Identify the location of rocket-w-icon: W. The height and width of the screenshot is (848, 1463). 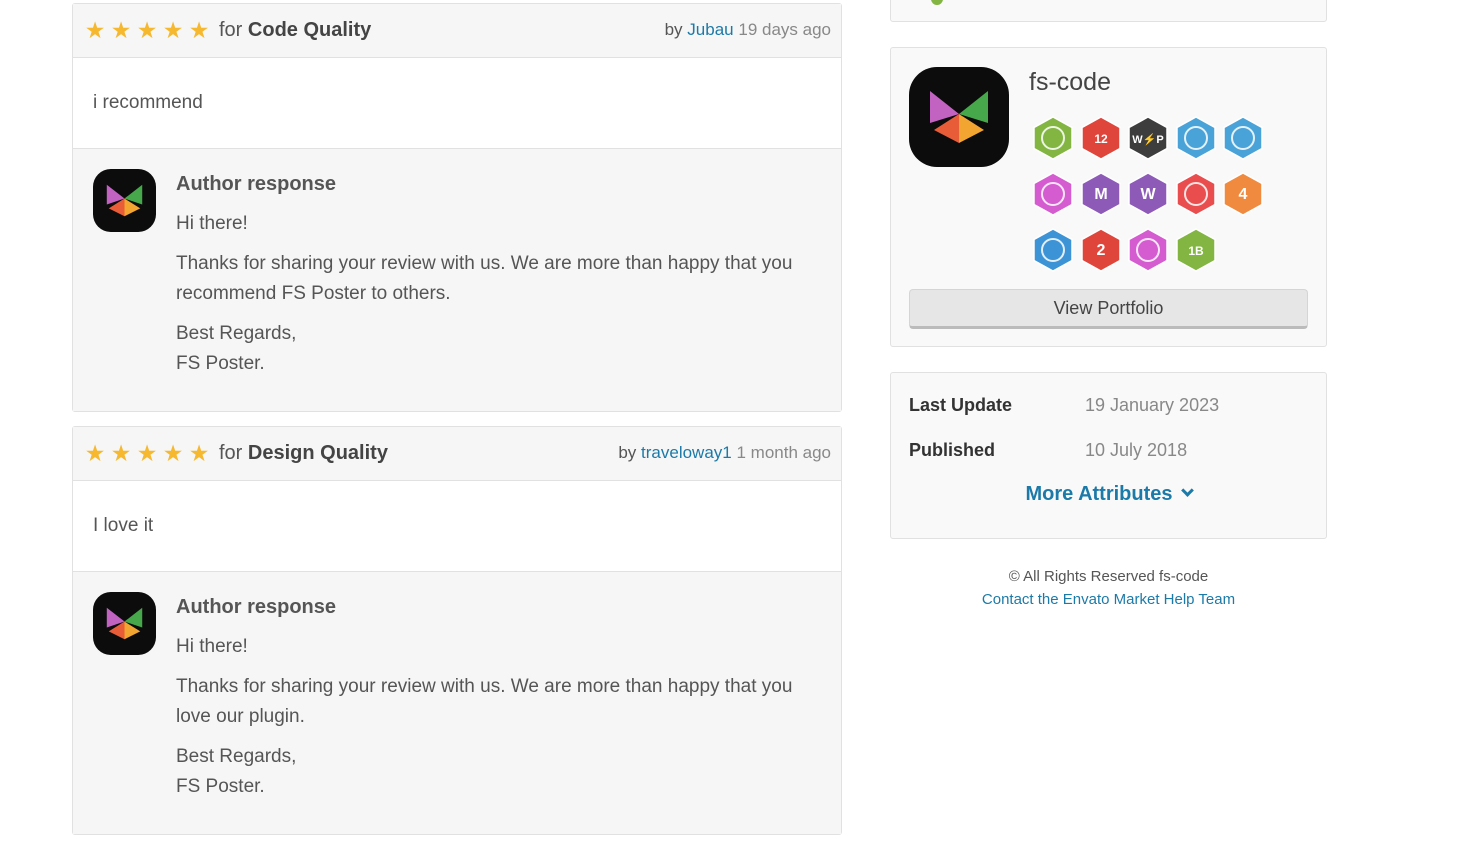
(1148, 194).